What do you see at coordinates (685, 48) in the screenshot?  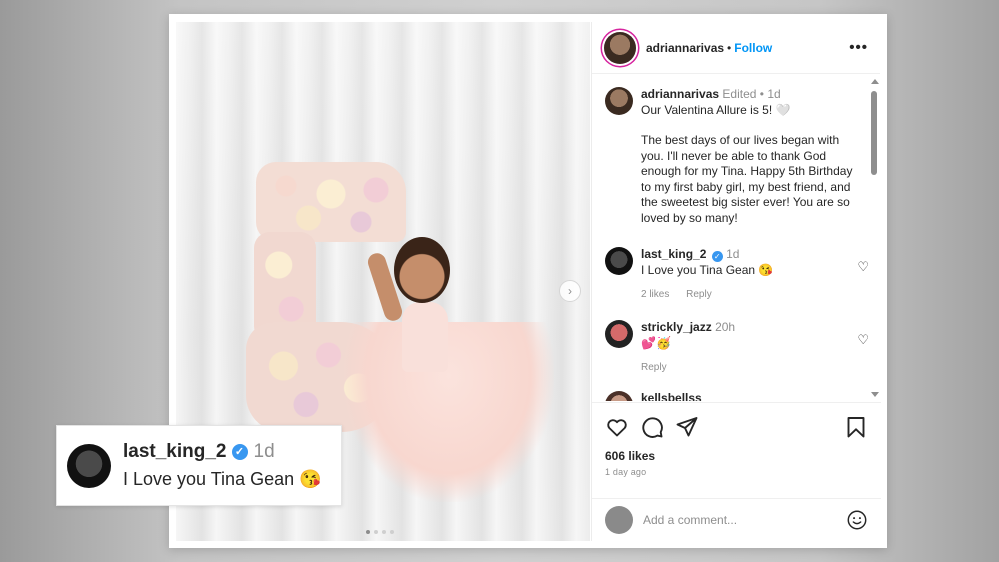 I see `author-username: adriannarivas` at bounding box center [685, 48].